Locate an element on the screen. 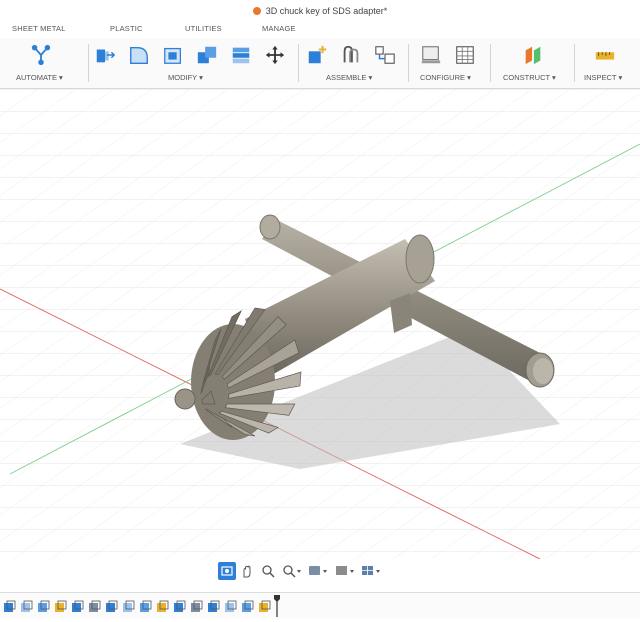 The width and height of the screenshot is (640, 622). navigation-bar is located at coordinates (300, 571).